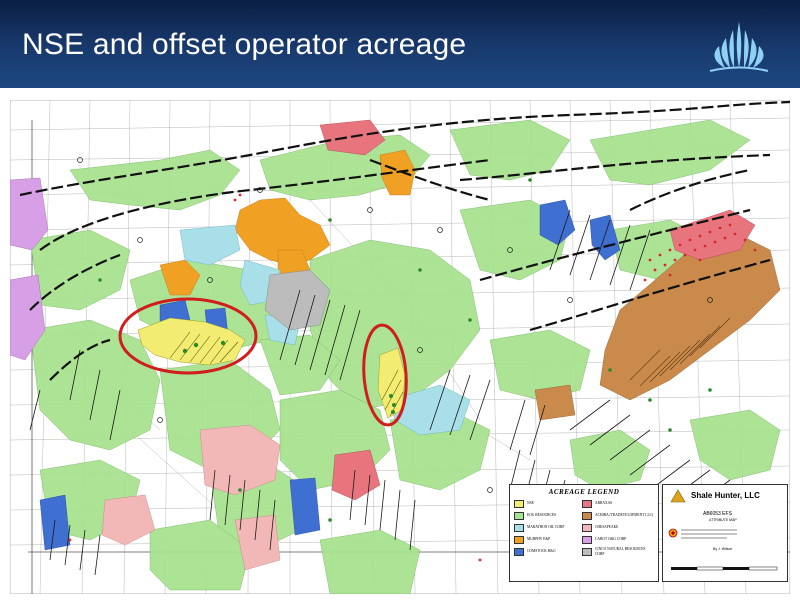  Describe the element at coordinates (539, 539) in the screenshot. I see `legend-label: MURPHY E&P` at that location.